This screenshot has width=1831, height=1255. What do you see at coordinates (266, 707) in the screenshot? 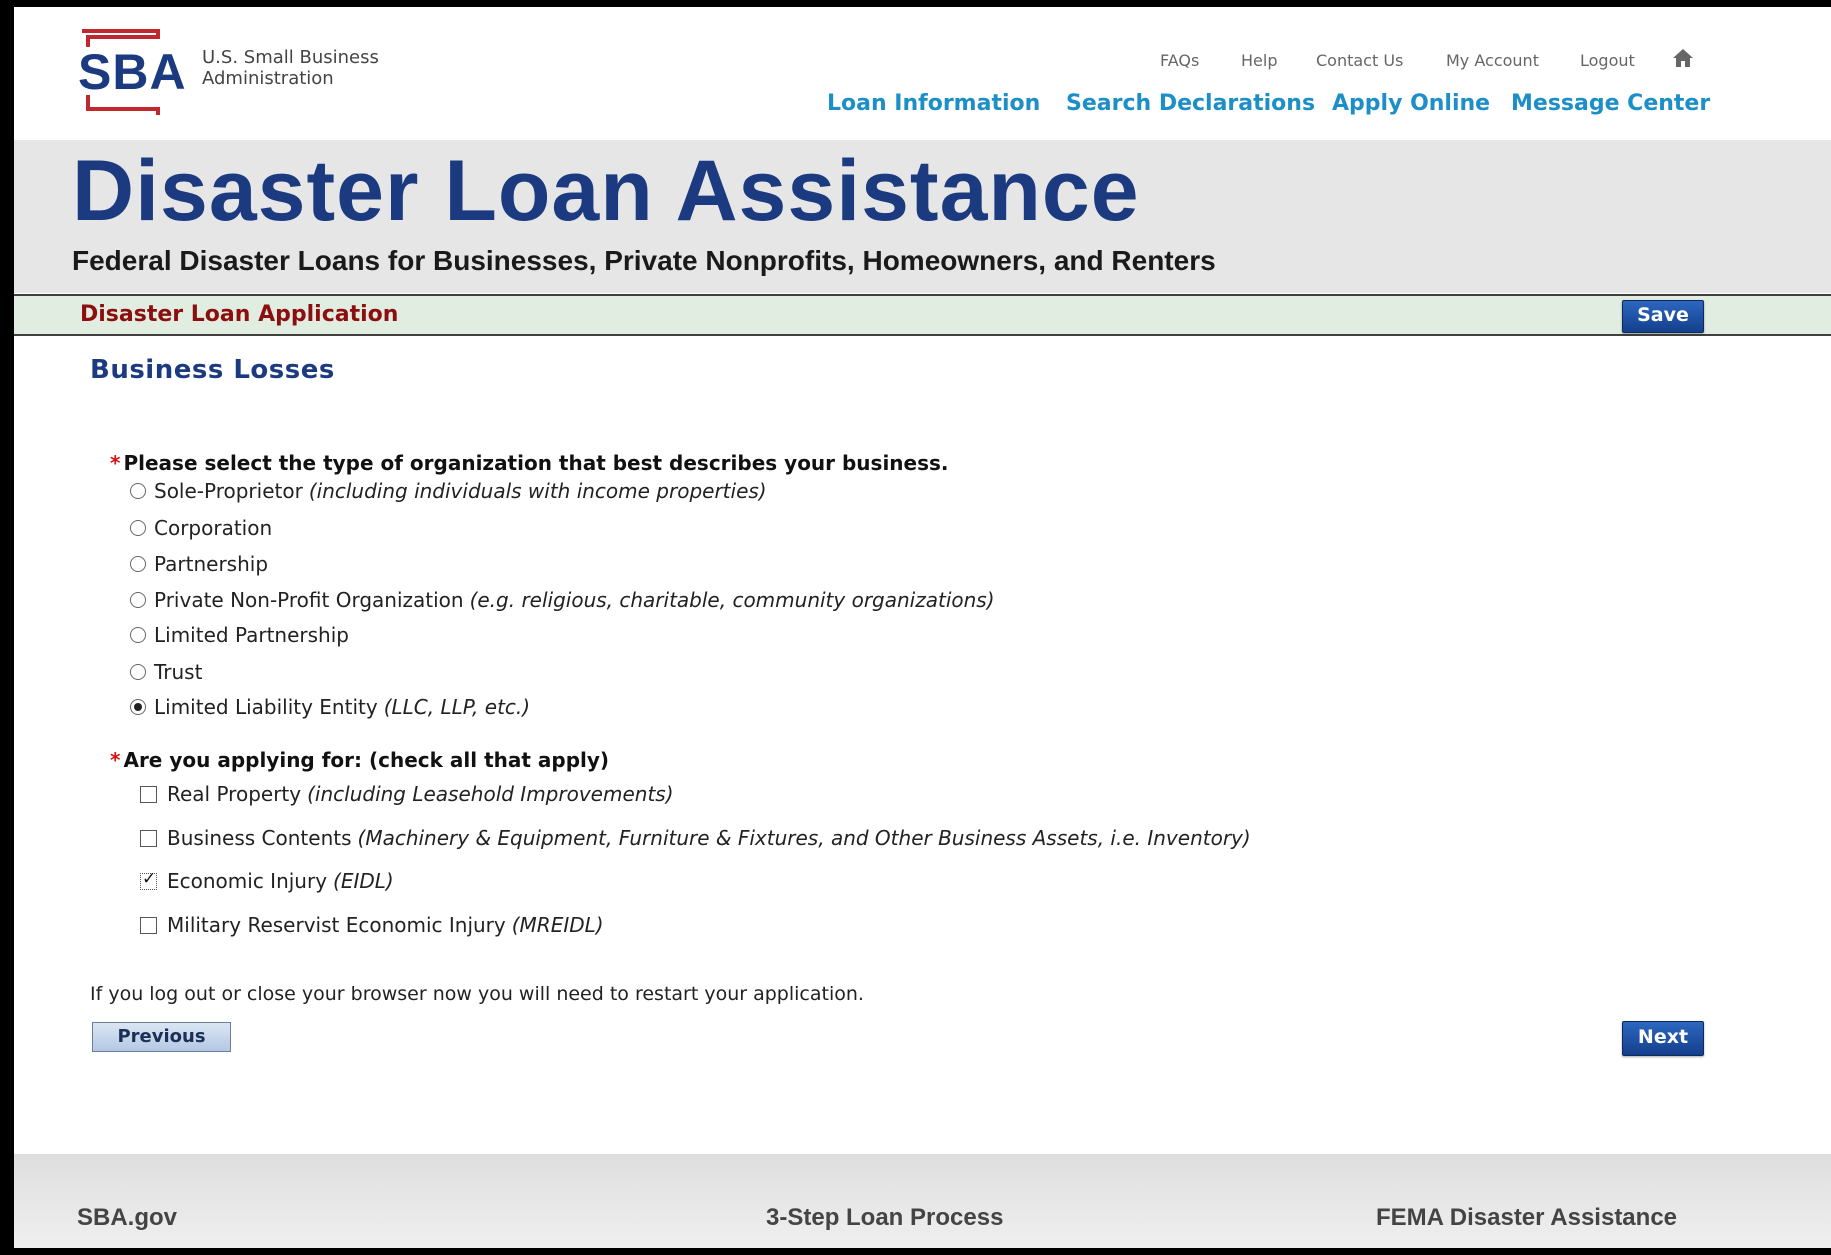
I see `option-label: Limited Liability Entity` at bounding box center [266, 707].